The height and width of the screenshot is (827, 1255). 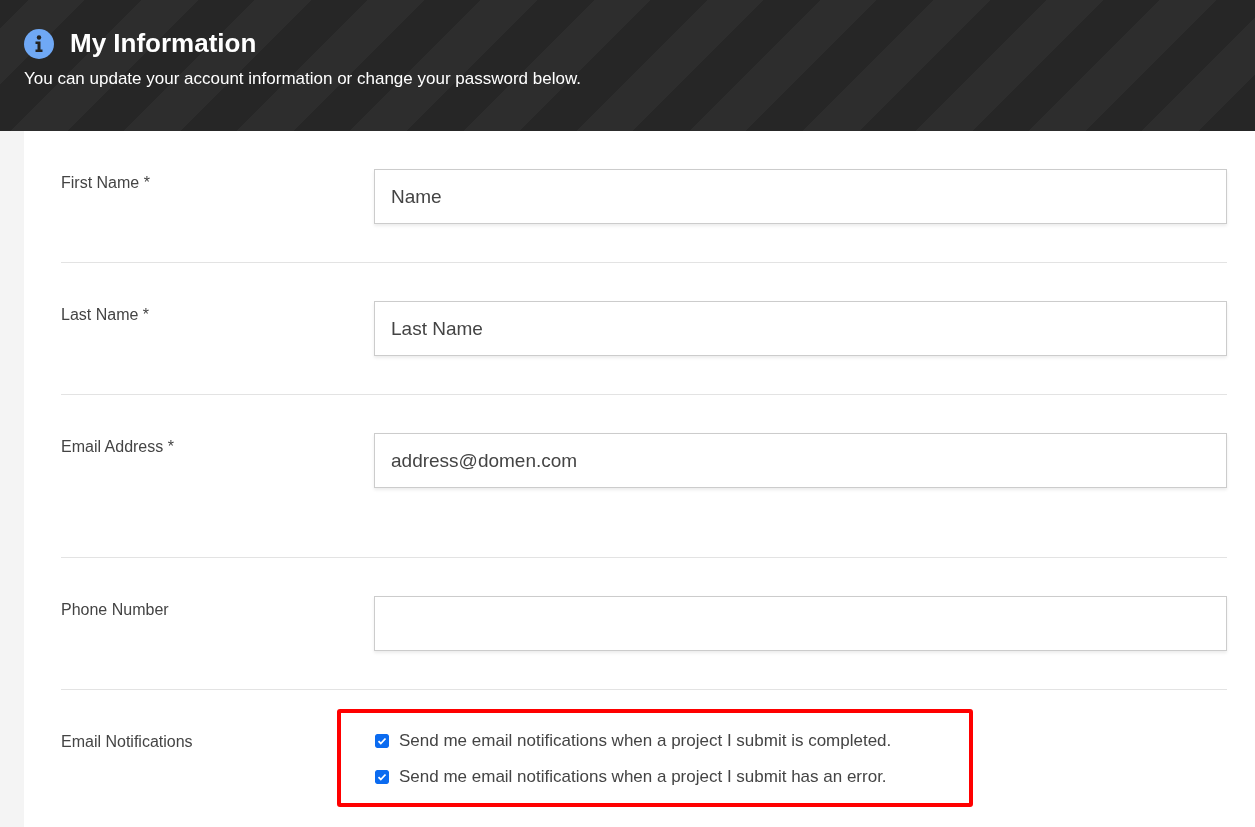 I want to click on checkbox-label: Send me email notifications when a project I submit is completed., so click(x=645, y=741).